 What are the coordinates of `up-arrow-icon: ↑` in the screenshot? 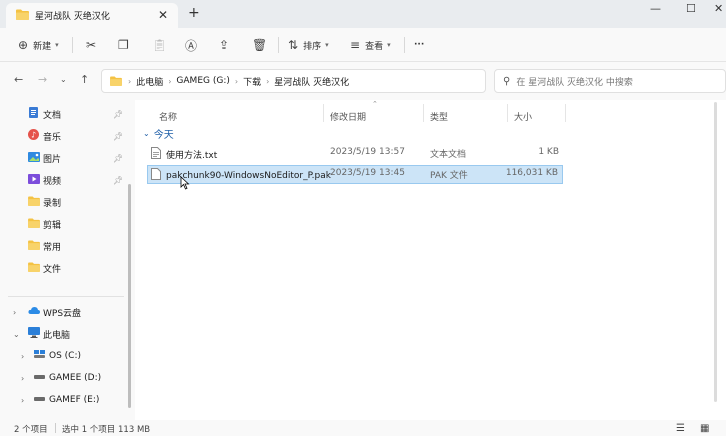 It's located at (84, 79).